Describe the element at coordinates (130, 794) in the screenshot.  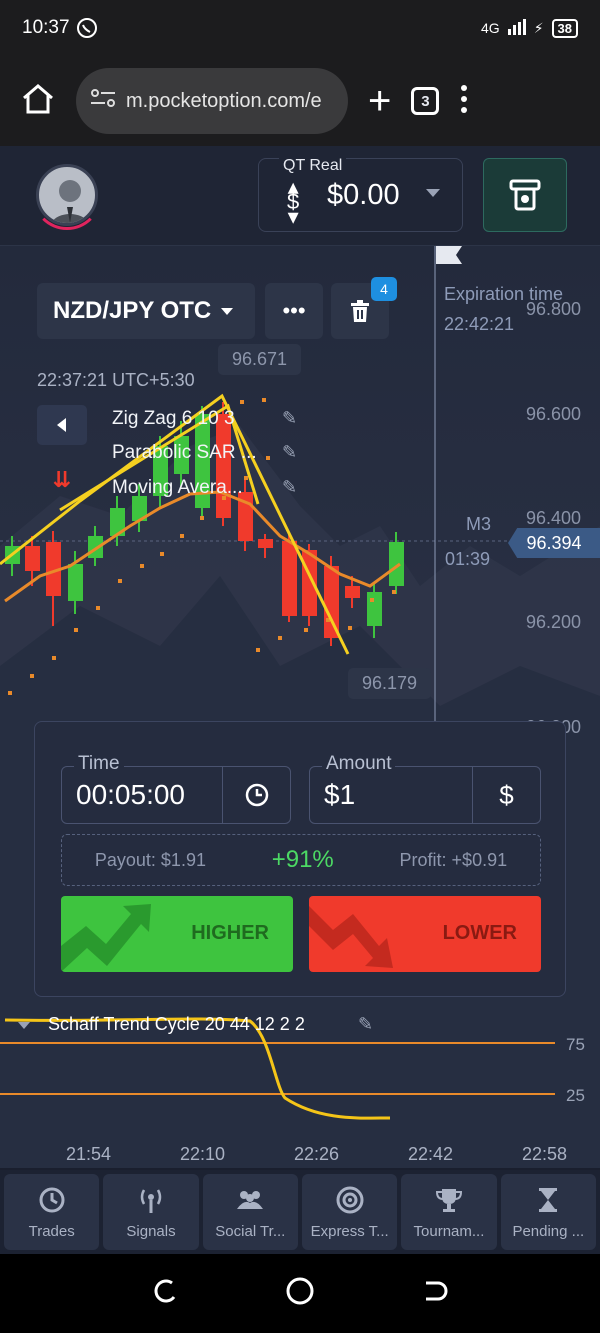
I see `time-value: 00:05:00` at that location.